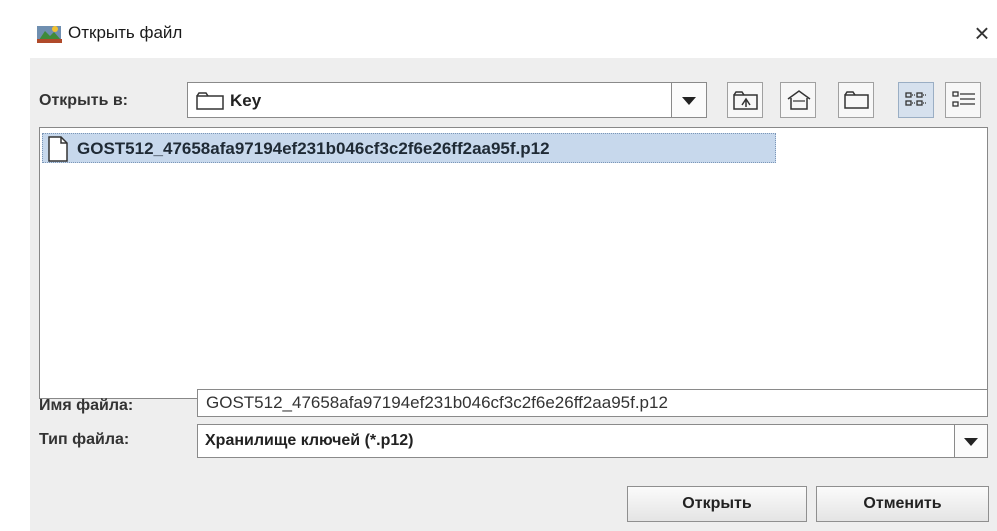 This screenshot has width=997, height=531. What do you see at coordinates (982, 33) in the screenshot?
I see `close-button: ×` at bounding box center [982, 33].